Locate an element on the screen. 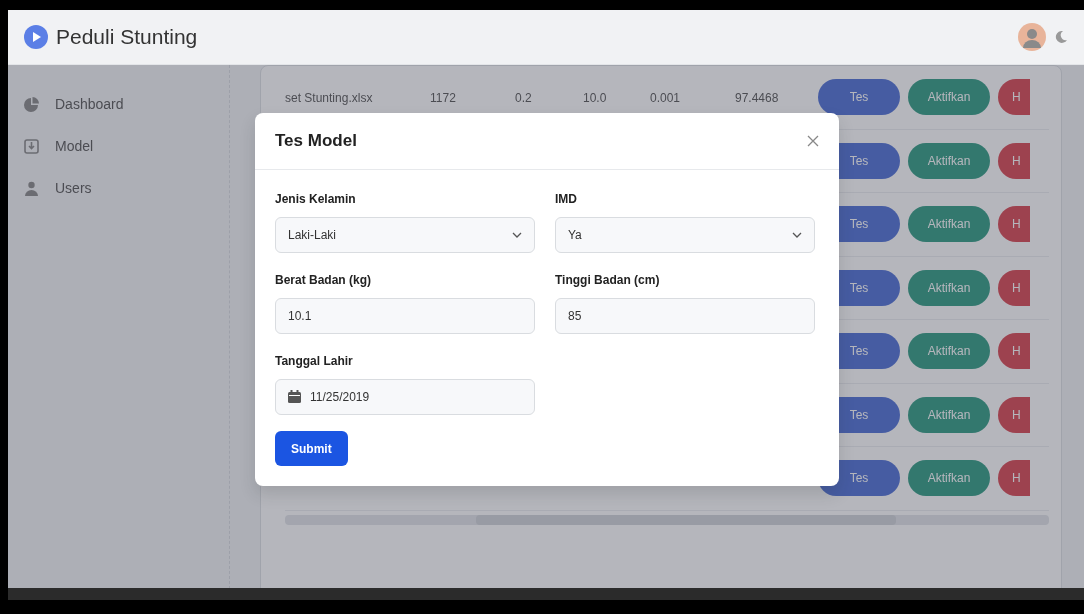 The width and height of the screenshot is (1084, 614). close-icon is located at coordinates (813, 141).